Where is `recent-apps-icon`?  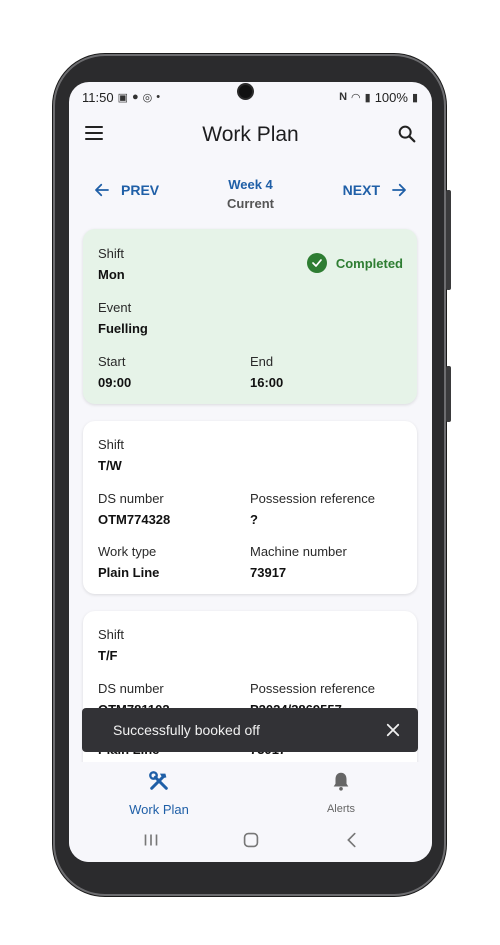 recent-apps-icon is located at coordinates (151, 840).